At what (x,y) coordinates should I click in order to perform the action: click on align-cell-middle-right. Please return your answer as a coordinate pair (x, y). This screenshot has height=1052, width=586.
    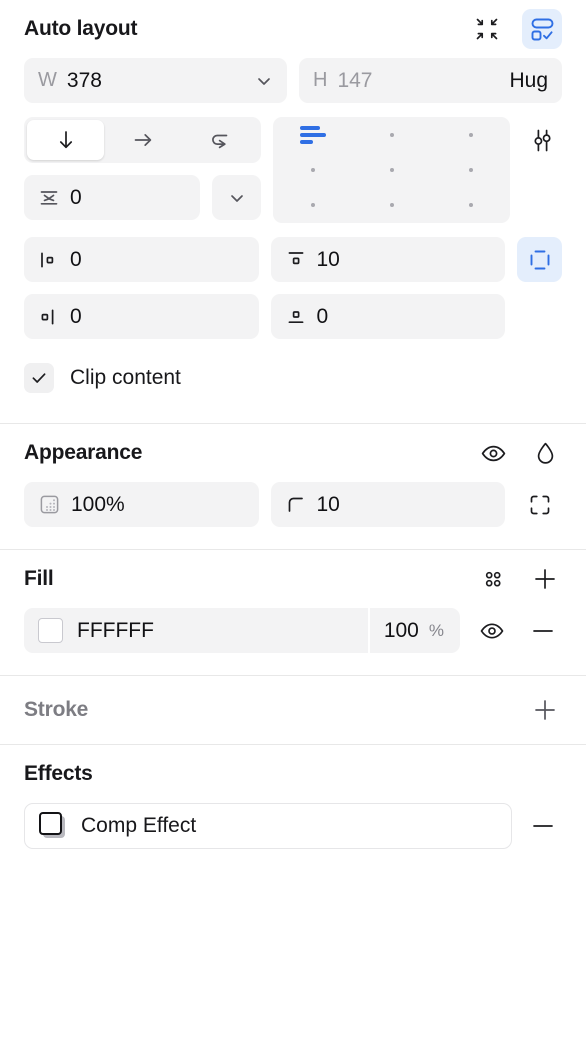
    Looking at the image, I should click on (471, 170).